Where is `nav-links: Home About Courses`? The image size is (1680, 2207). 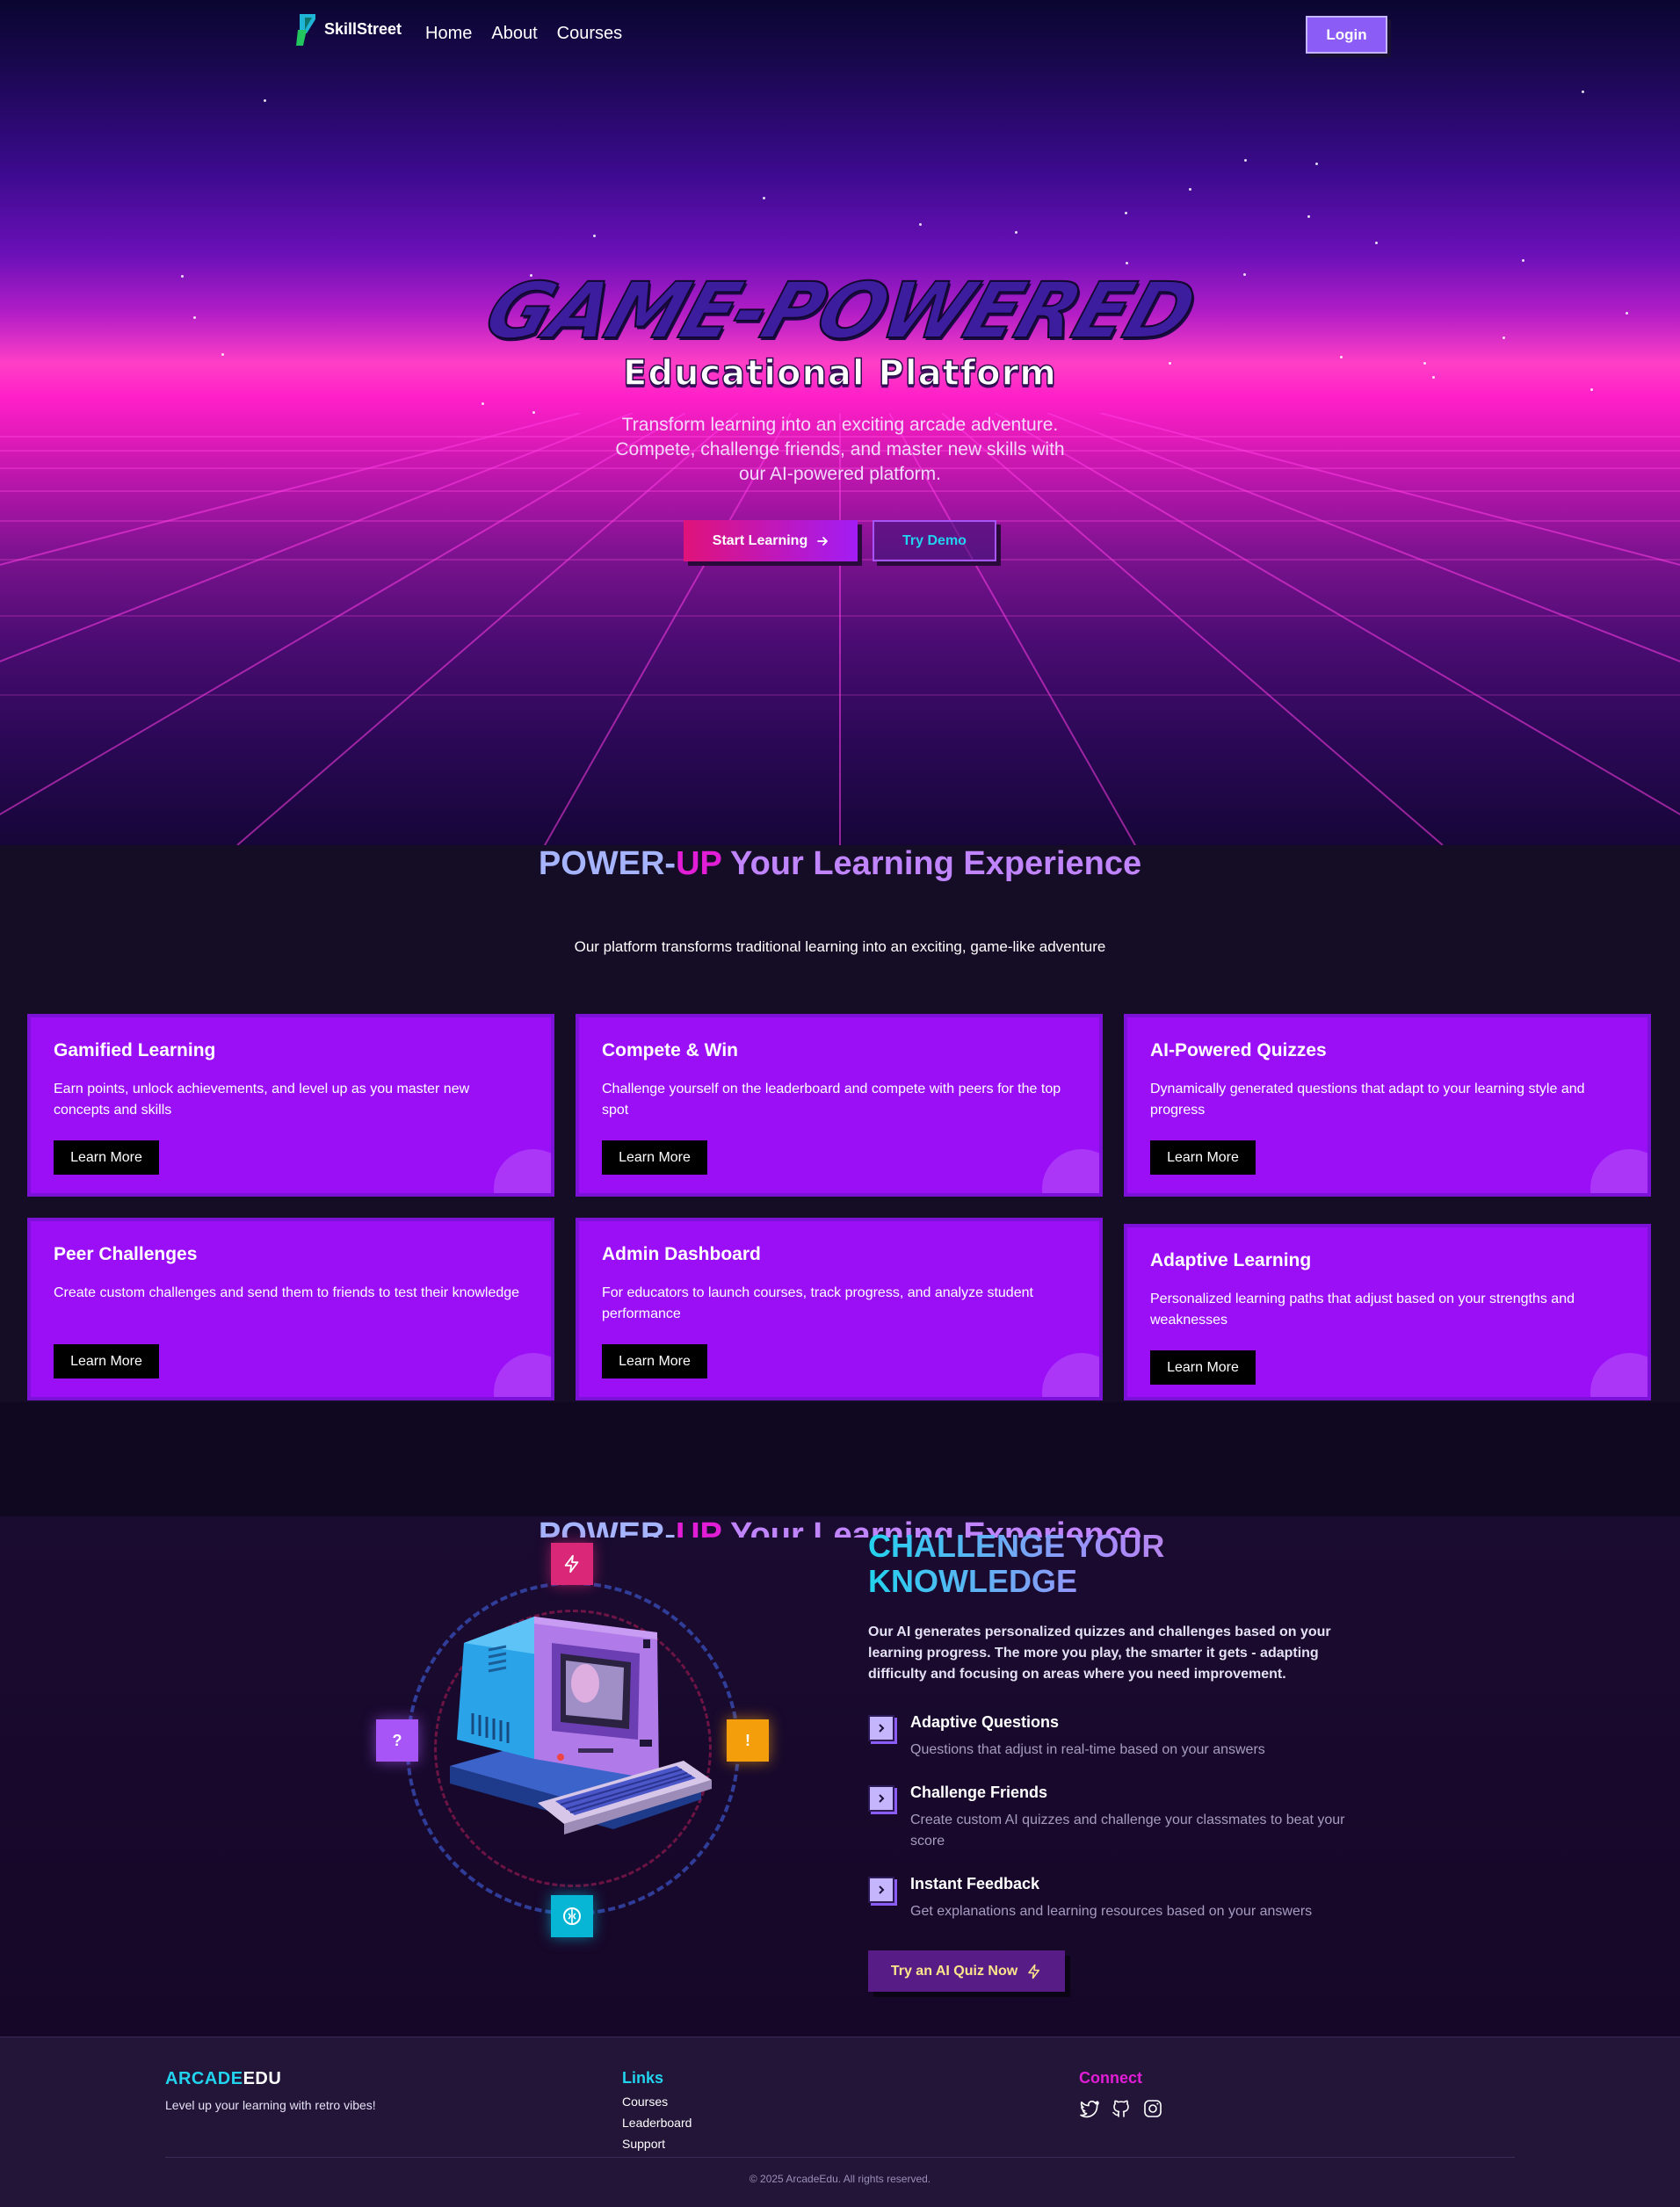
nav-links: Home About Courses is located at coordinates (523, 34).